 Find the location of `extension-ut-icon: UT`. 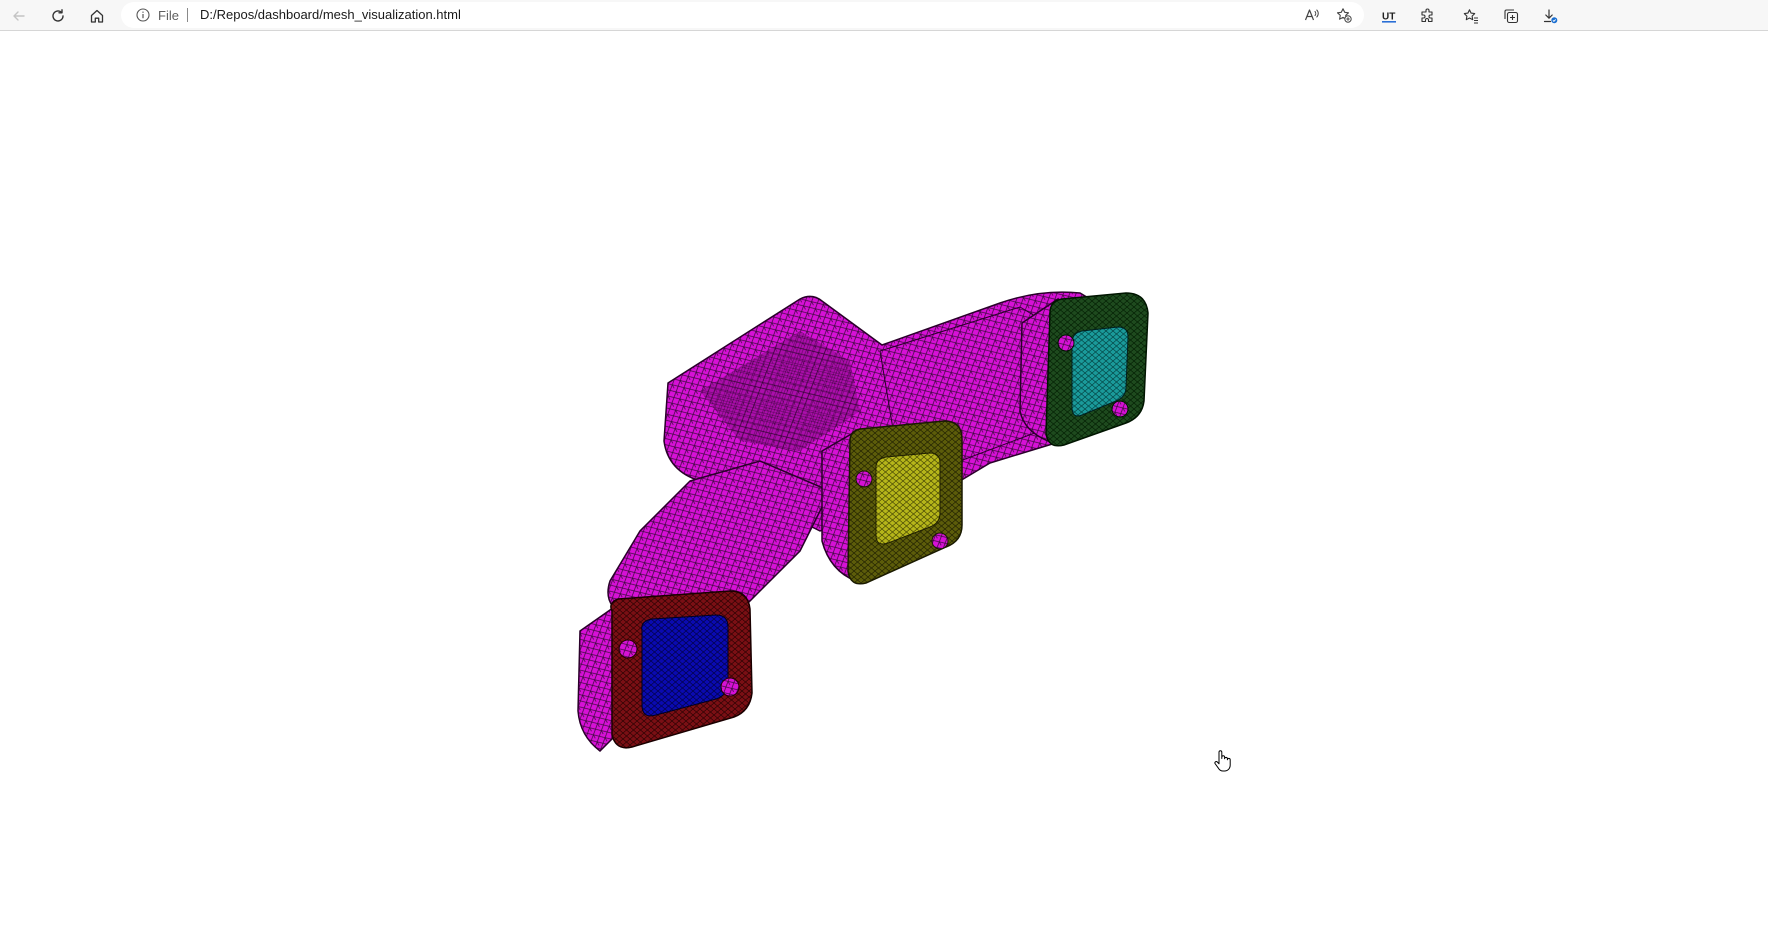

extension-ut-icon: UT is located at coordinates (1389, 17).